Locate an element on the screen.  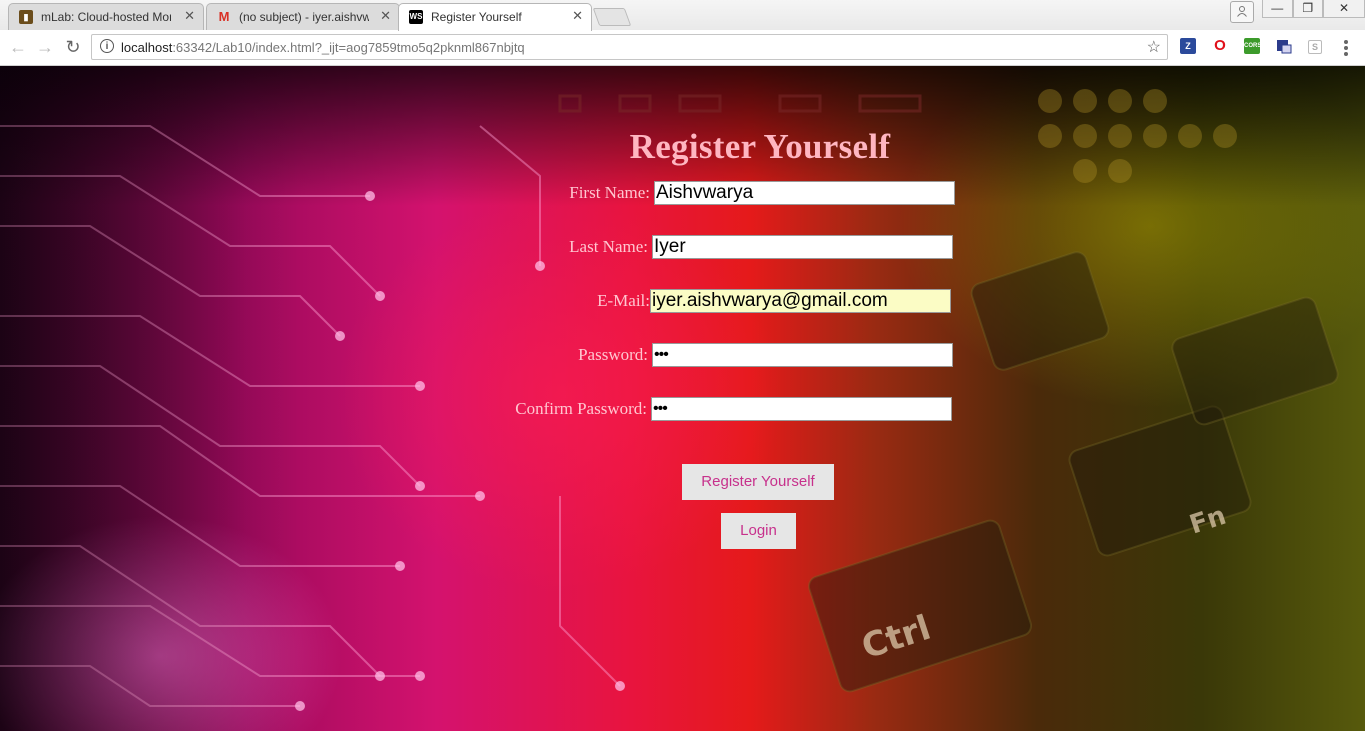
tab-title: (no subject) - iyer.aishvw is located at coordinates (304, 17).